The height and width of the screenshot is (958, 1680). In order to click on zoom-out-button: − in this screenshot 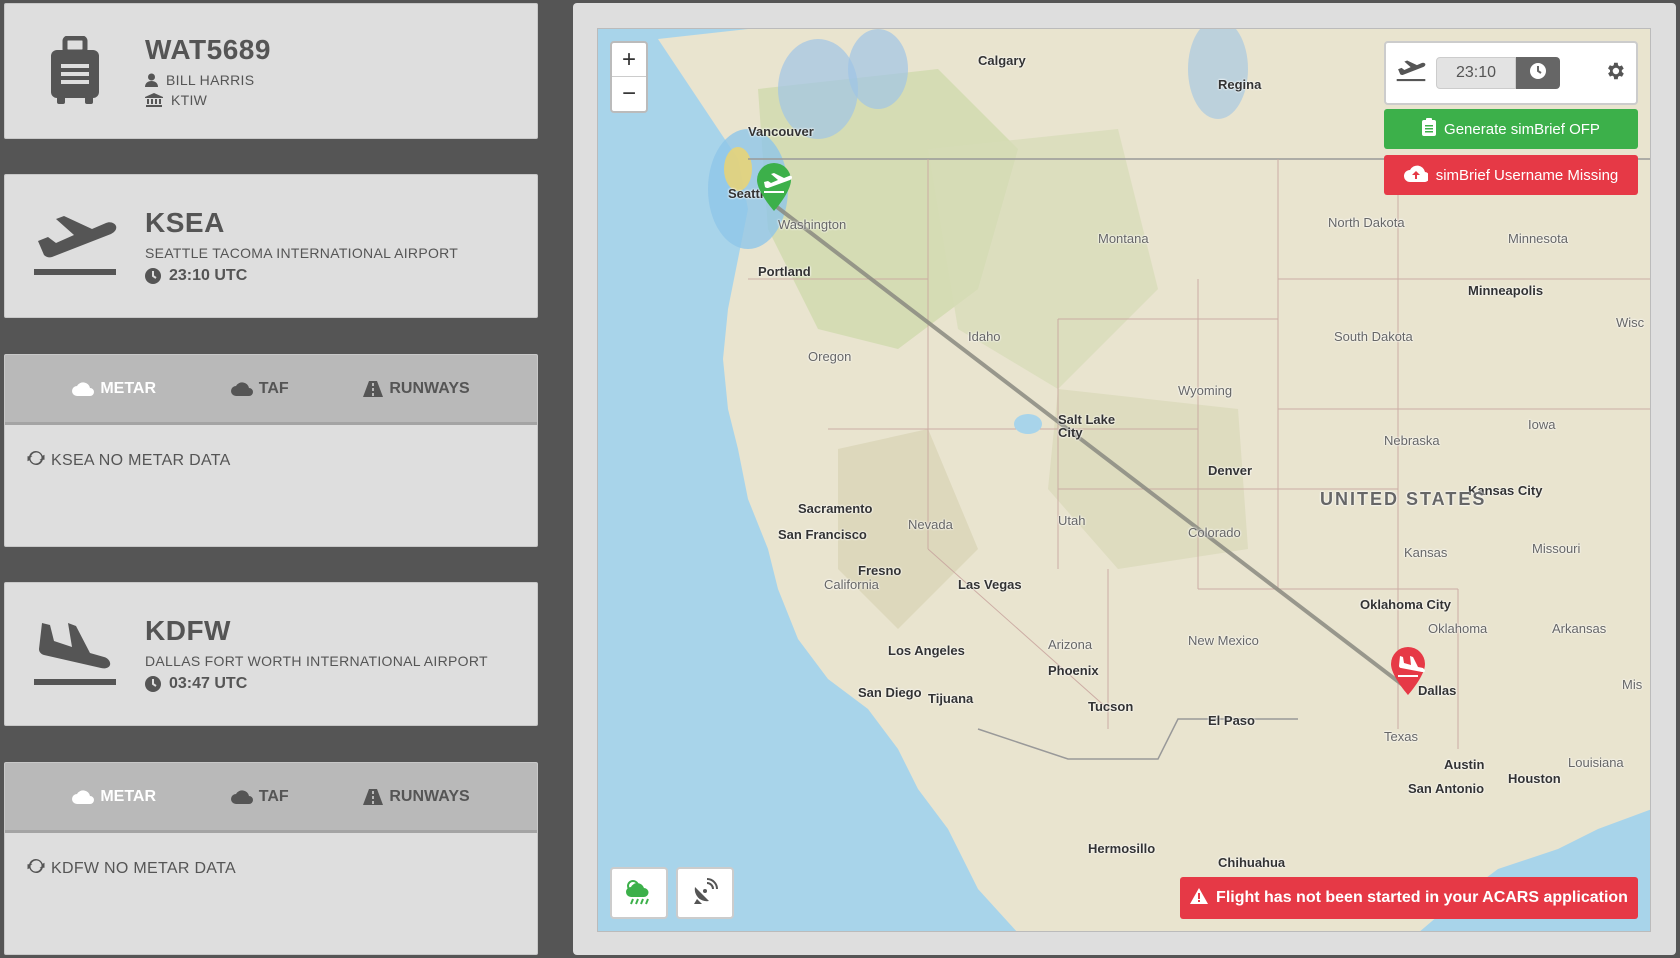, I will do `click(629, 94)`.